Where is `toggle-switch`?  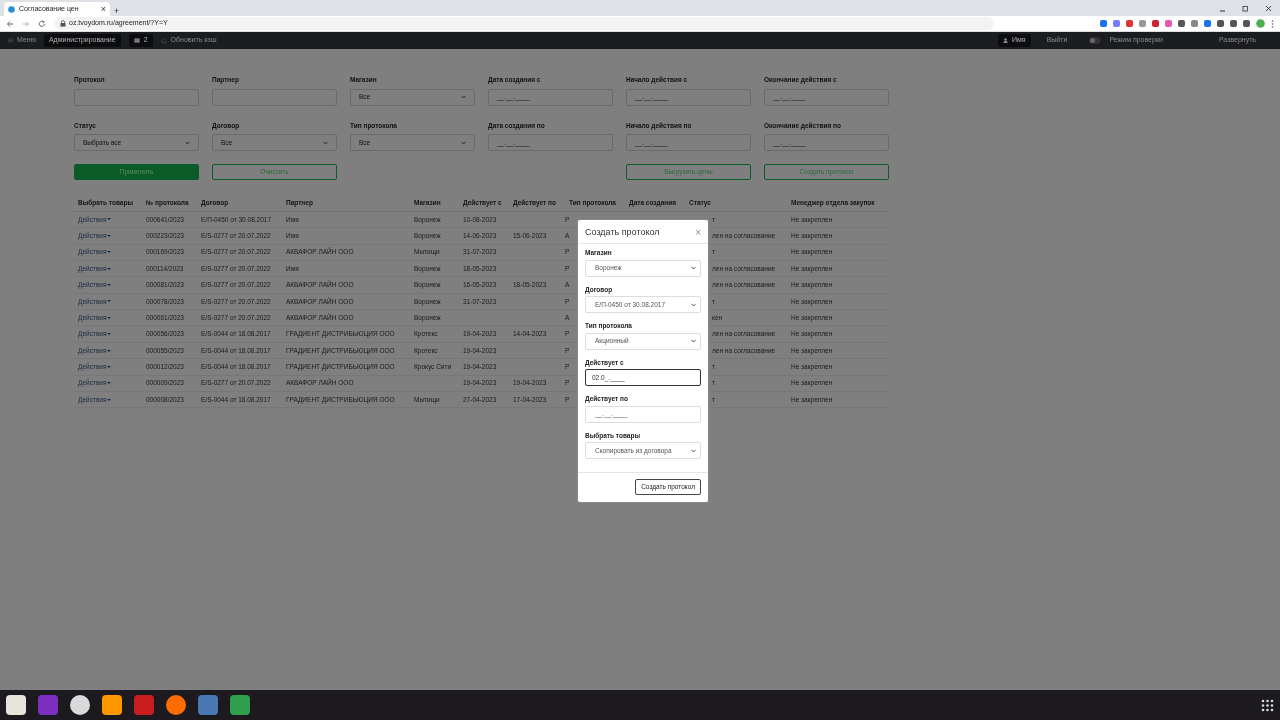
toggle-switch is located at coordinates (1095, 40).